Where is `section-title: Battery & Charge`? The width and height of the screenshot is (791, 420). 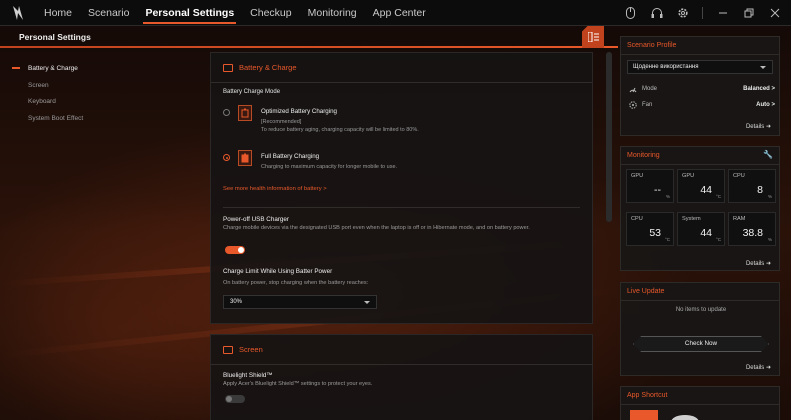
section-title: Battery & Charge is located at coordinates (268, 67).